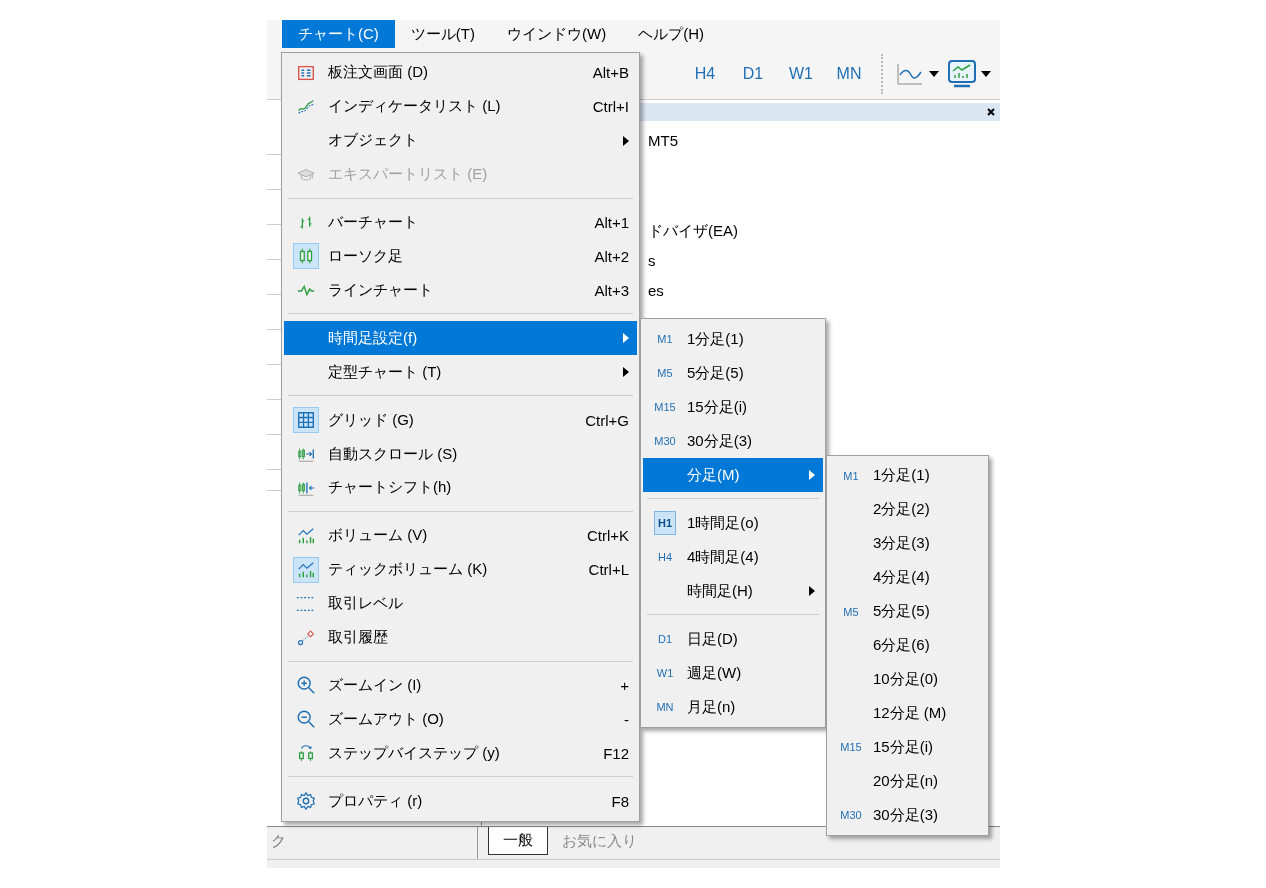 The height and width of the screenshot is (888, 1266). Describe the element at coordinates (962, 73) in the screenshot. I see `monitor-chart-icon` at that location.